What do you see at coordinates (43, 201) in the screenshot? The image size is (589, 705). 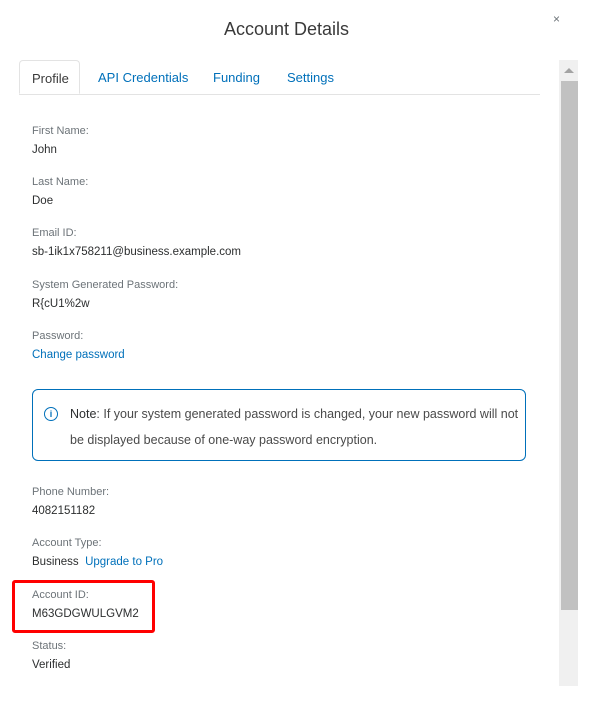 I see `last-name-value: Doe` at bounding box center [43, 201].